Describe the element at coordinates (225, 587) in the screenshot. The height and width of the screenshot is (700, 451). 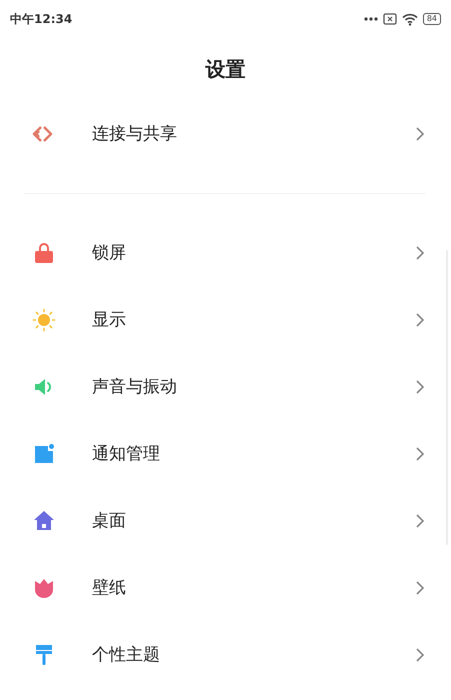
I see `settings-item: 壁纸` at that location.